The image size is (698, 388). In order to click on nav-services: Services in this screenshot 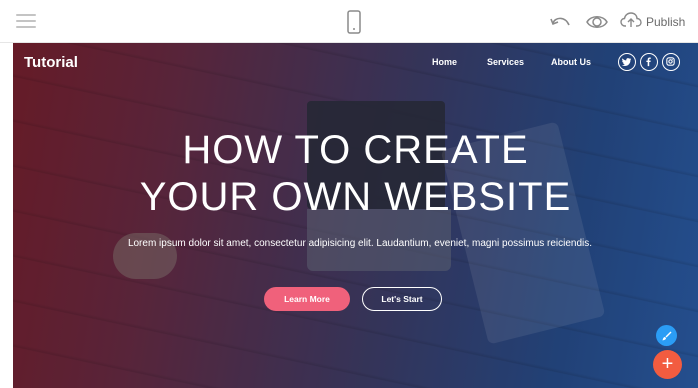, I will do `click(505, 62)`.